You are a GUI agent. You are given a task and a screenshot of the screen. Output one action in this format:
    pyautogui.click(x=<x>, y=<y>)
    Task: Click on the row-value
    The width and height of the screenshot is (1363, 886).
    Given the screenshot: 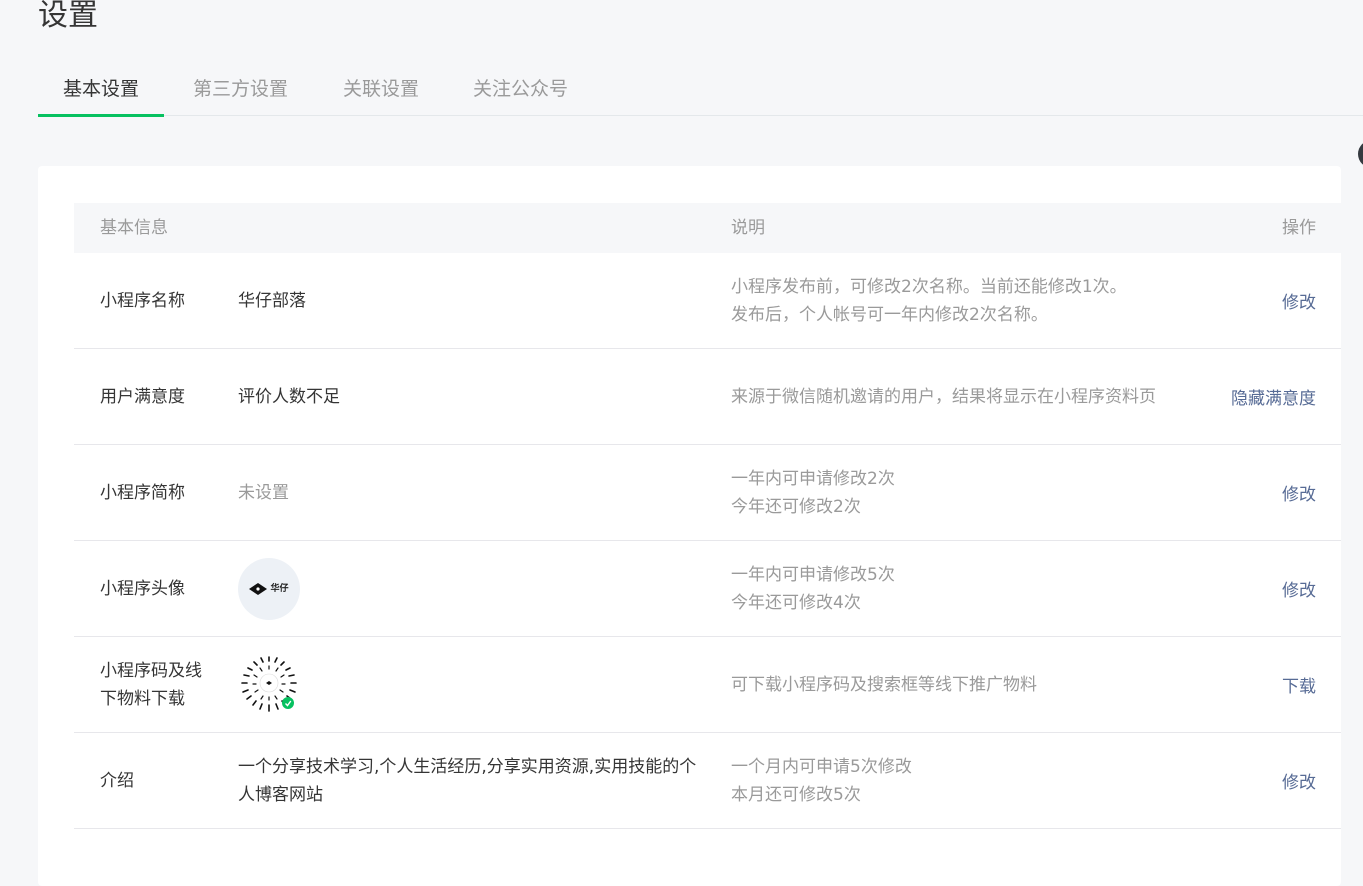 What is the action you would take?
    pyautogui.click(x=478, y=684)
    